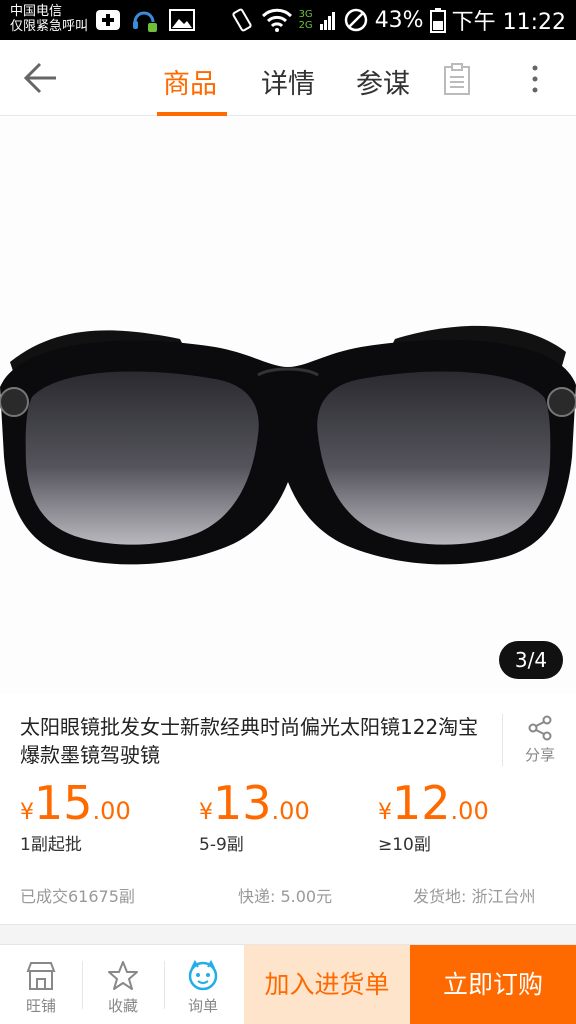 The width and height of the screenshot is (576, 1024). Describe the element at coordinates (41, 976) in the screenshot. I see `store-icon` at that location.